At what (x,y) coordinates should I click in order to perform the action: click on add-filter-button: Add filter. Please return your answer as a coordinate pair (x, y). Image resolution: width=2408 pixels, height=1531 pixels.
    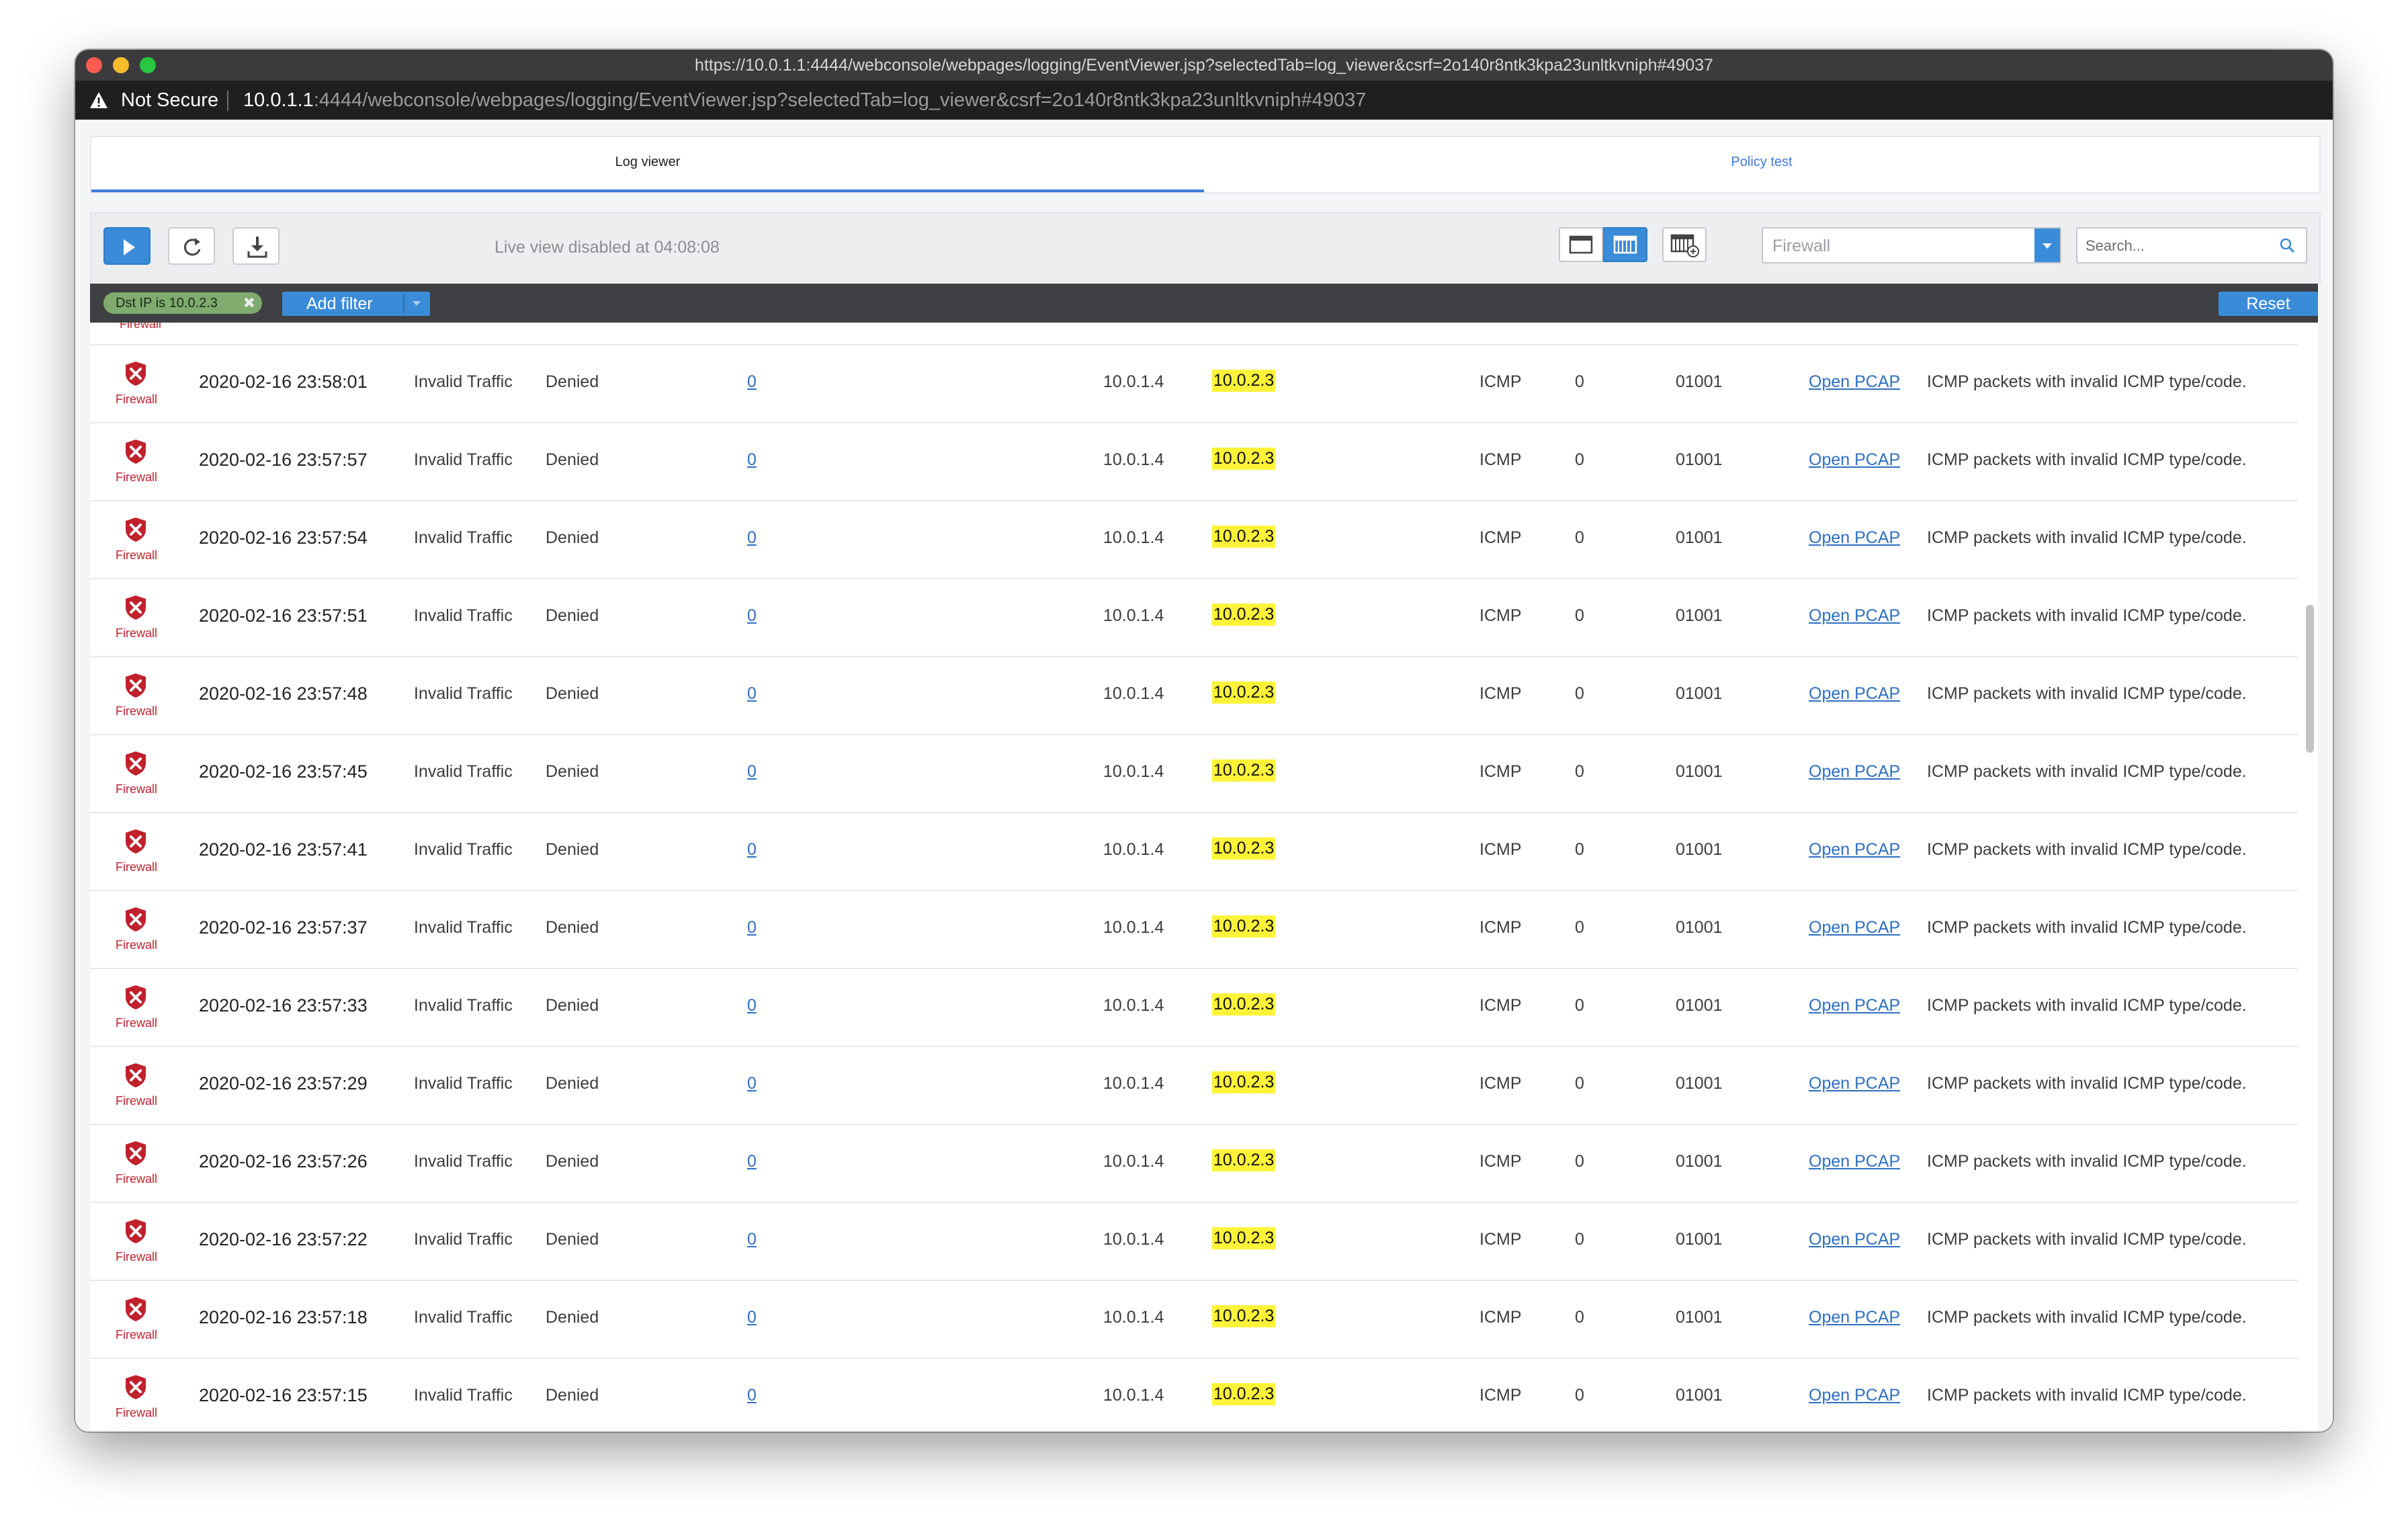
    Looking at the image, I should click on (356, 304).